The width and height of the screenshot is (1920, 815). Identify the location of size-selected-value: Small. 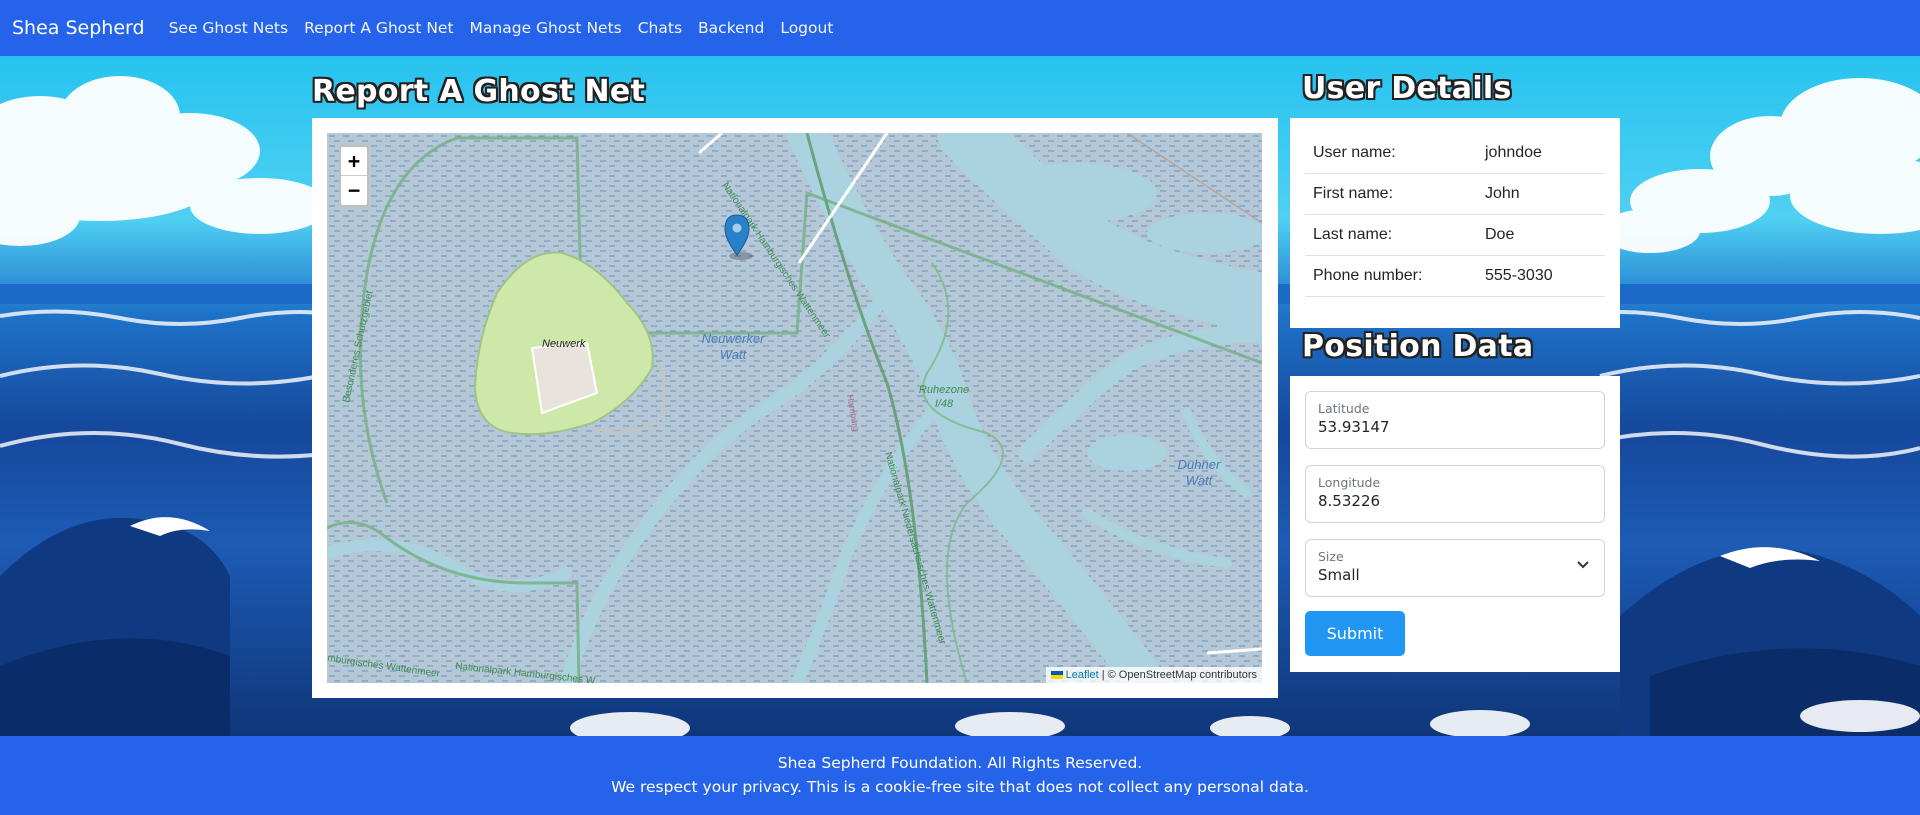
(1339, 575).